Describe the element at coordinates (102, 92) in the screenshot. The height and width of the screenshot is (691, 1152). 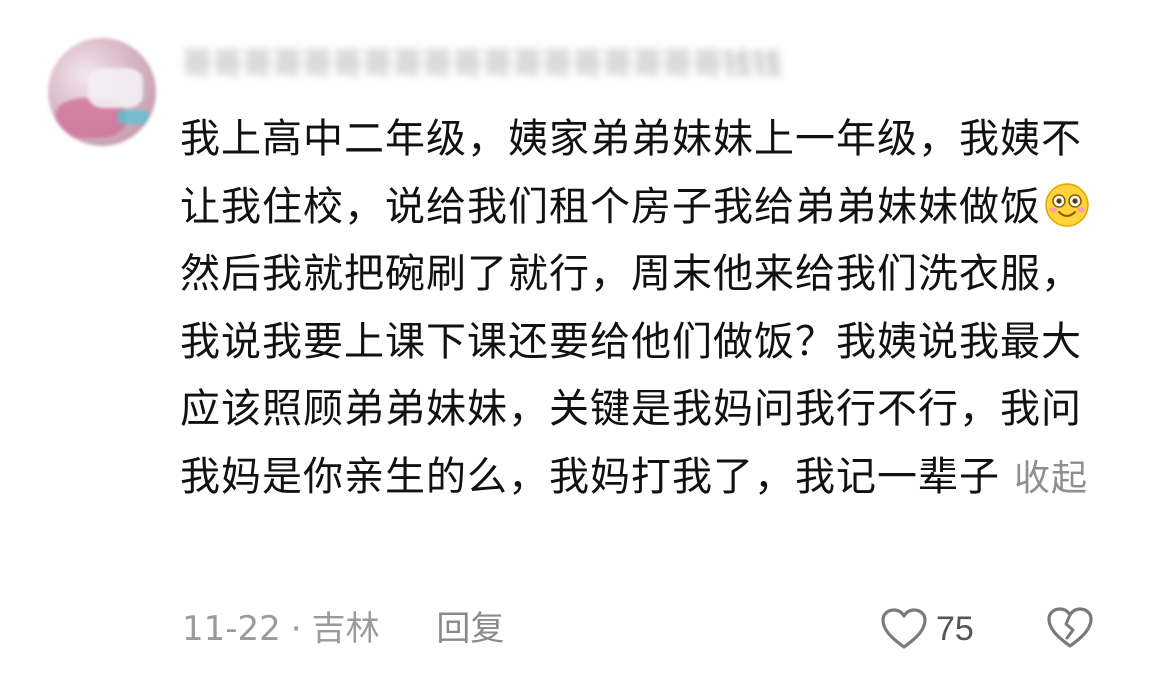
I see `avatar` at that location.